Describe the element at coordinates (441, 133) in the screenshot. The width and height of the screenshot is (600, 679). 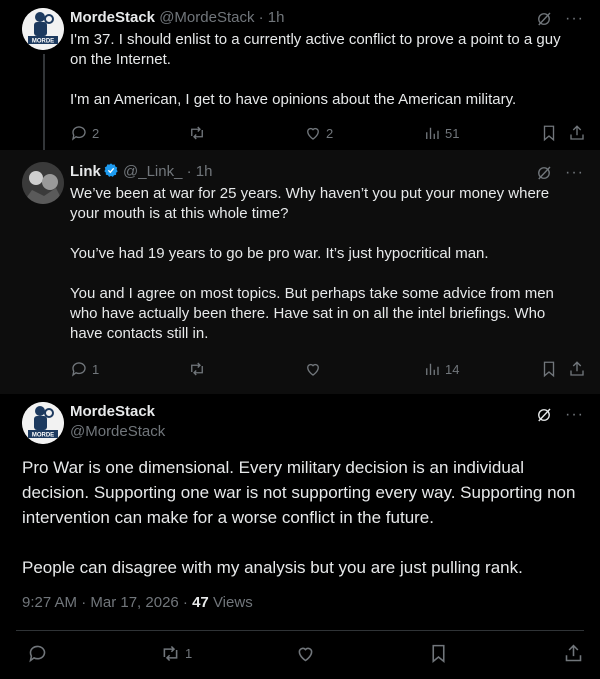
I see `views-button: 51` at that location.